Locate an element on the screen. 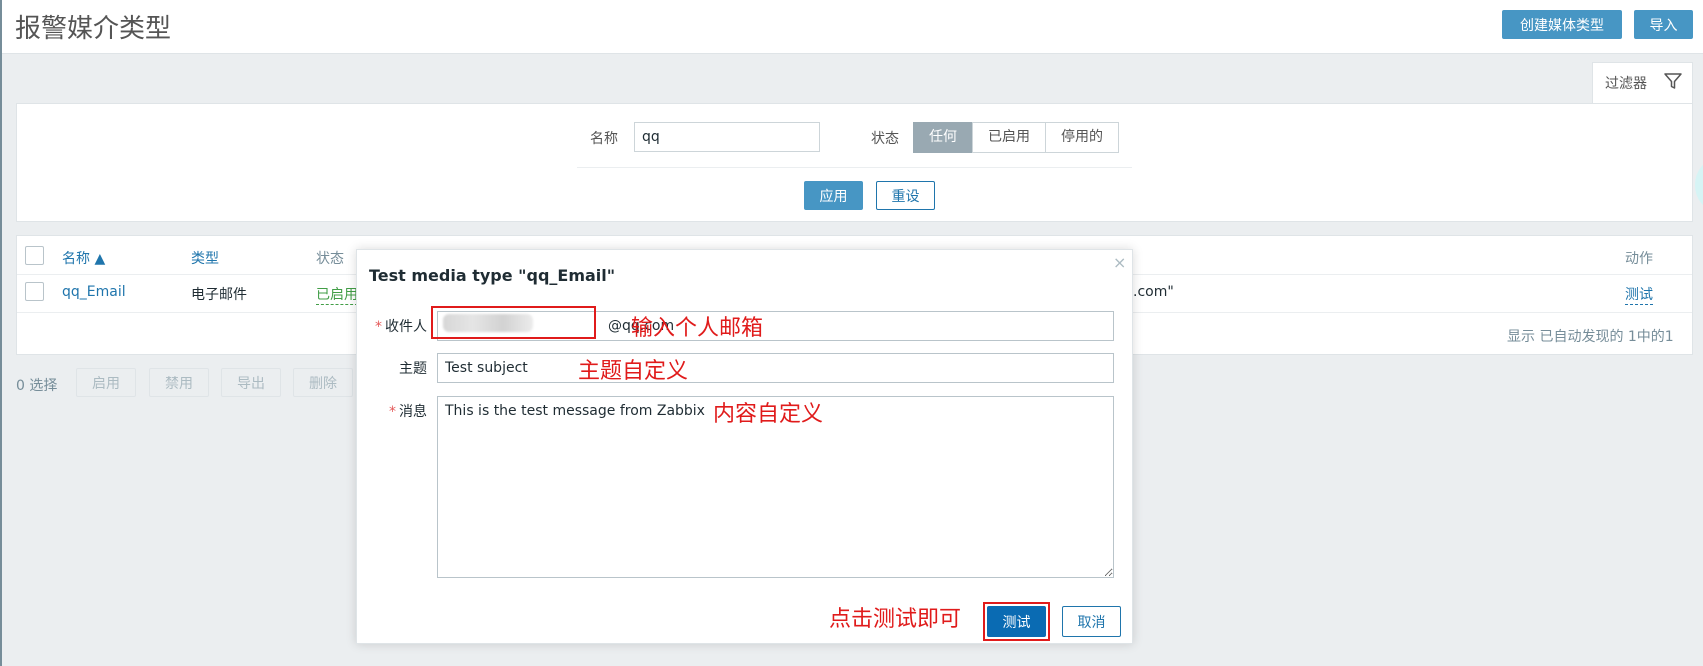  delete-button: 删除 is located at coordinates (323, 382).